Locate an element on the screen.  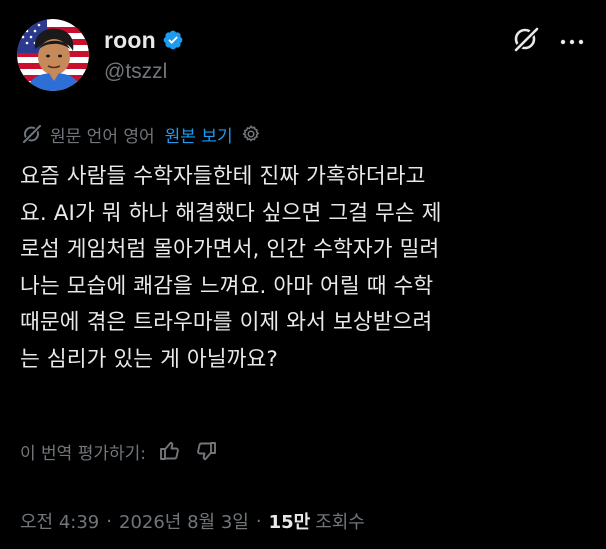
rate-translation: 이 번역 평가하기: is located at coordinates (119, 451).